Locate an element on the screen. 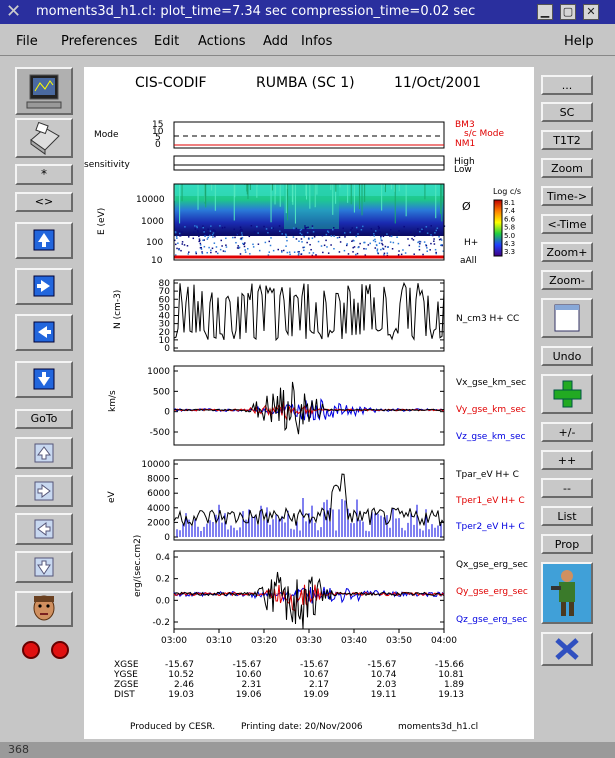 The height and width of the screenshot is (758, 615). colorbar-tick: 7.4 is located at coordinates (510, 211).